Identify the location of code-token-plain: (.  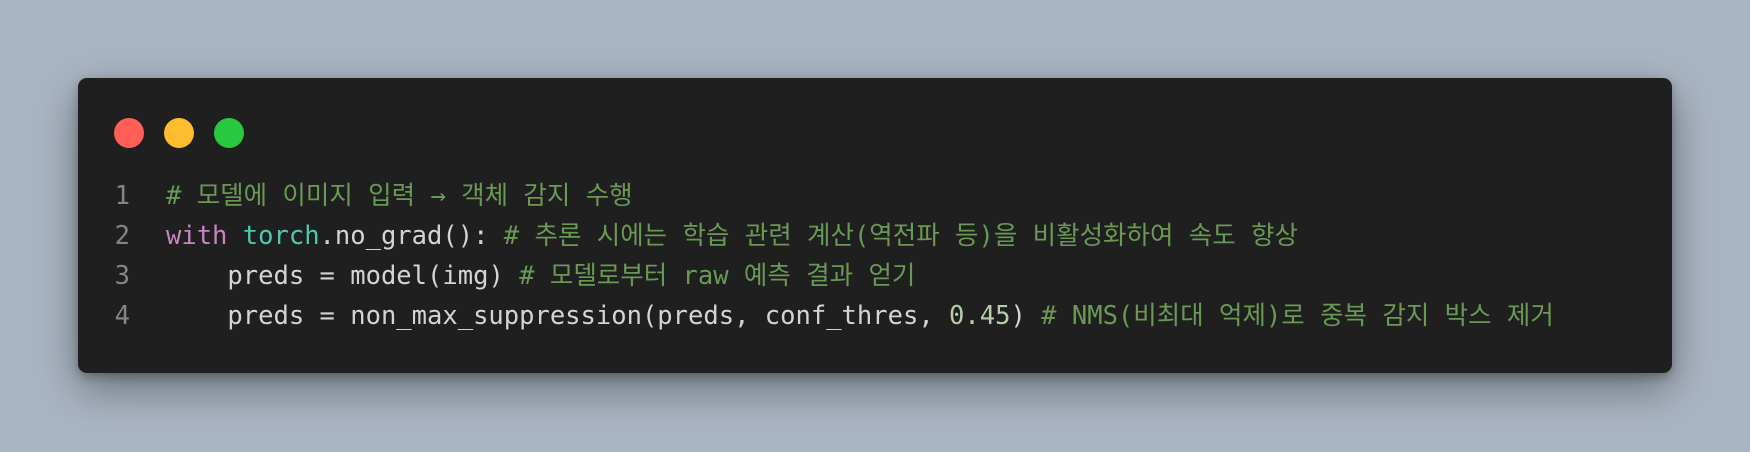
(435, 276).